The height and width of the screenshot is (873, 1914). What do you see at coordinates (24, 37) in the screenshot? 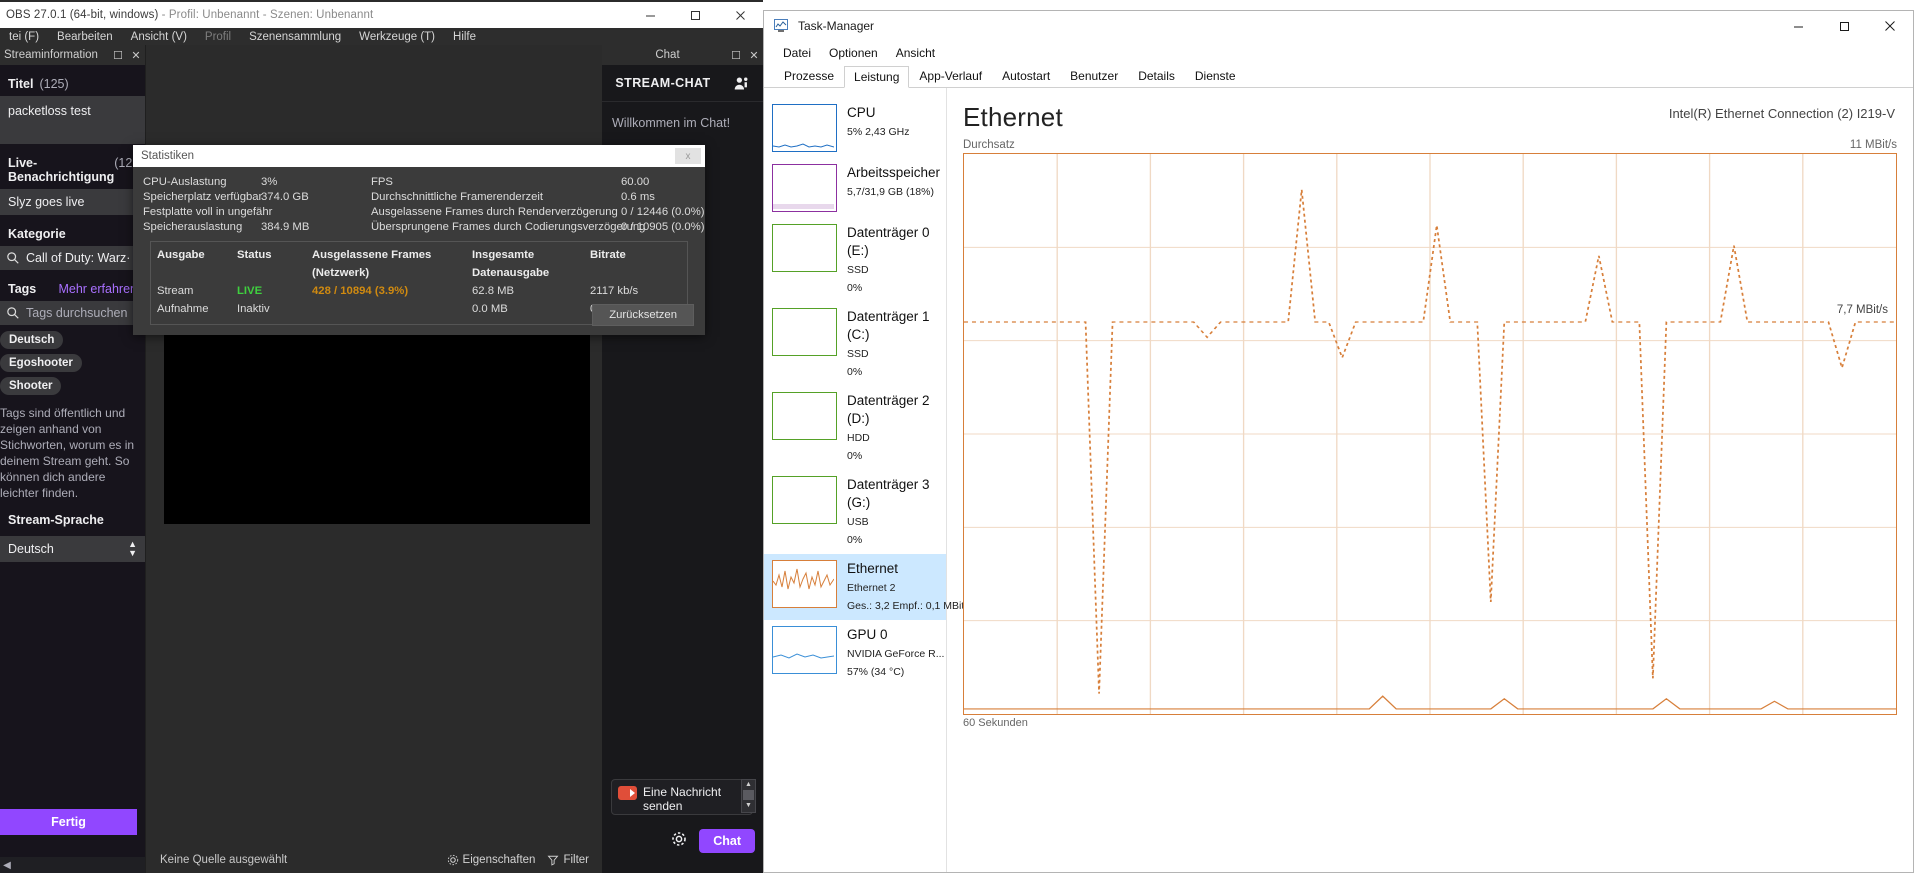
I see `menu-item-datei: tei (F)` at bounding box center [24, 37].